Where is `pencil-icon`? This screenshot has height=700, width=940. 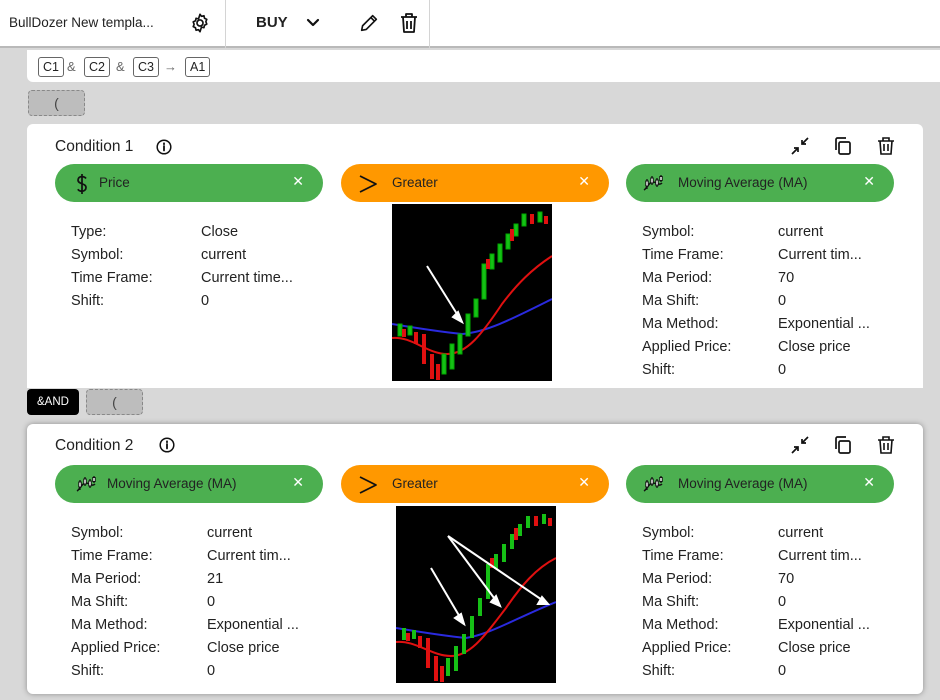
pencil-icon is located at coordinates (369, 23).